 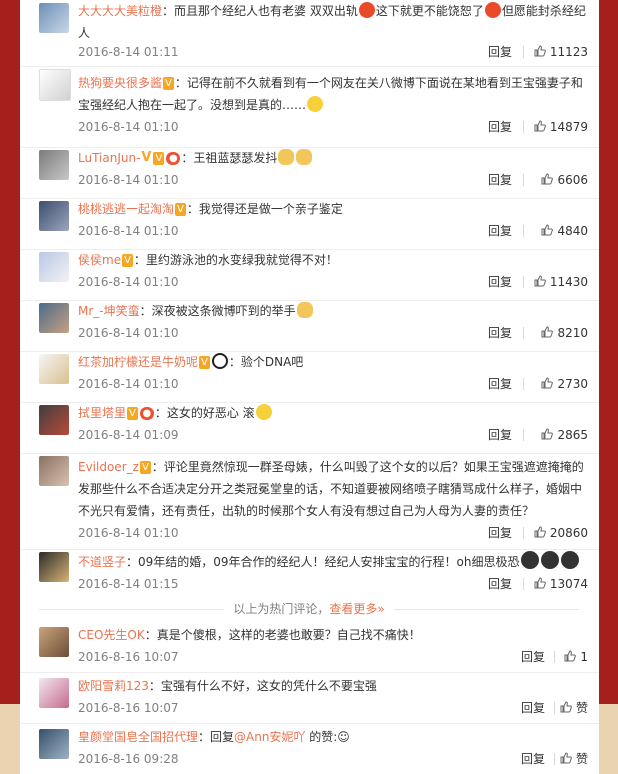 I want to click on comment-username: 拭里塔里, so click(x=102, y=413).